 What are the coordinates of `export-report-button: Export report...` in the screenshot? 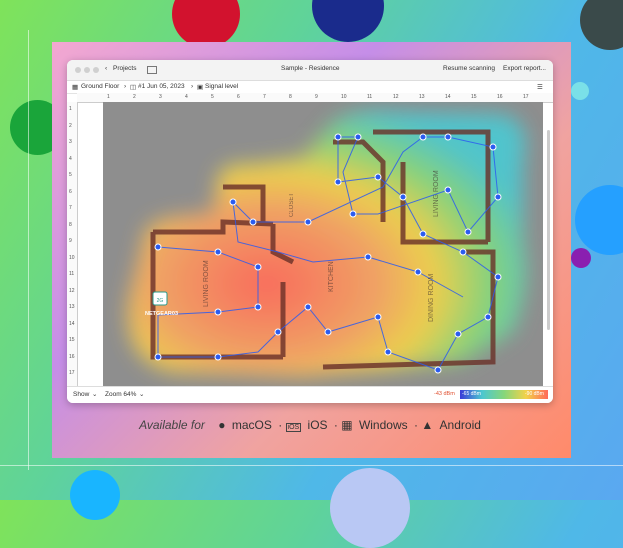 It's located at (524, 68).